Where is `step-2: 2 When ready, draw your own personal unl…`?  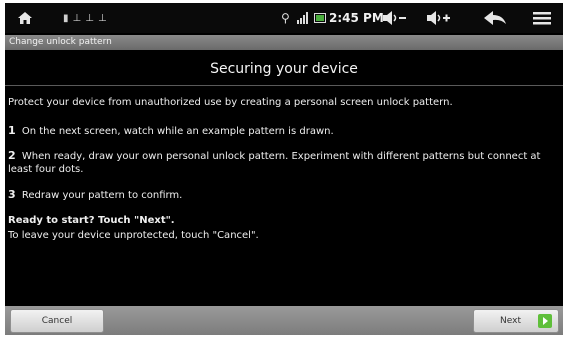
step-2: 2 When ready, draw your own personal unl… is located at coordinates (284, 162).